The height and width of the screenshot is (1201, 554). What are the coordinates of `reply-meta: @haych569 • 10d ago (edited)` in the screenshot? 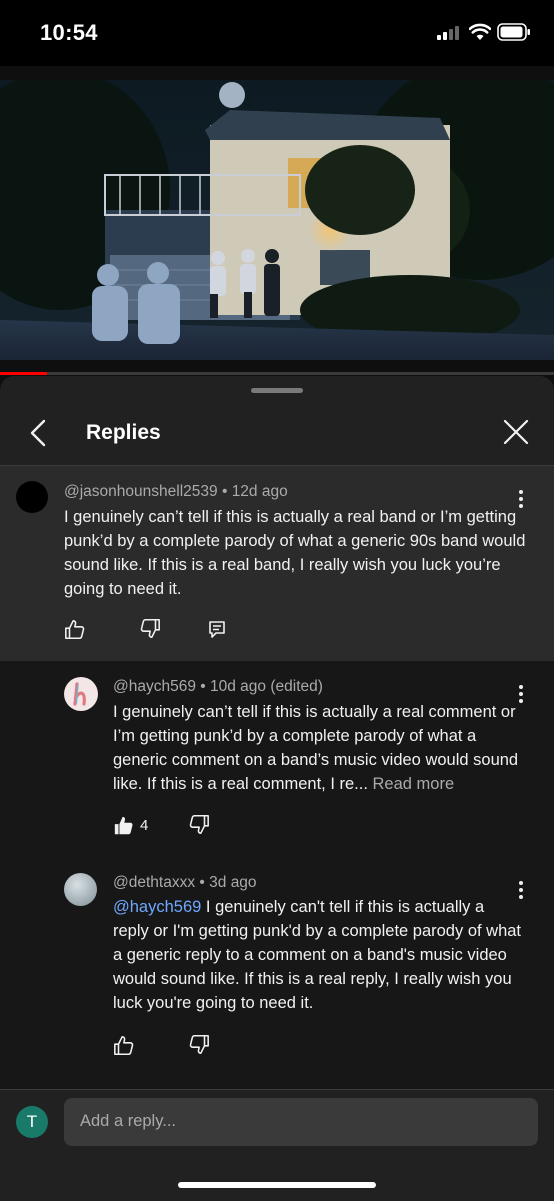 It's located at (218, 687).